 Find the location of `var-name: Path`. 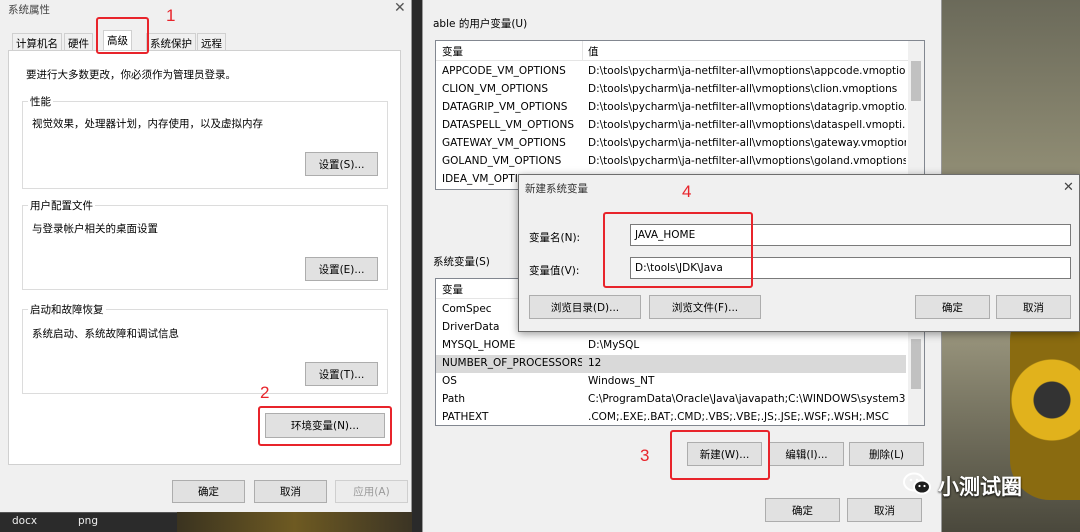

var-name: Path is located at coordinates (454, 399).